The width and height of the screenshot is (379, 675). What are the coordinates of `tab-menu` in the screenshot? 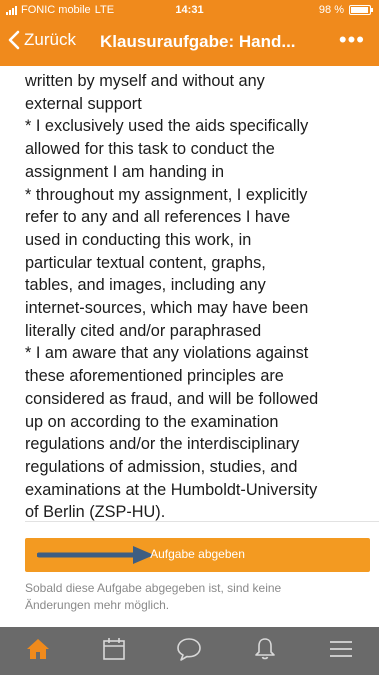 It's located at (341, 651).